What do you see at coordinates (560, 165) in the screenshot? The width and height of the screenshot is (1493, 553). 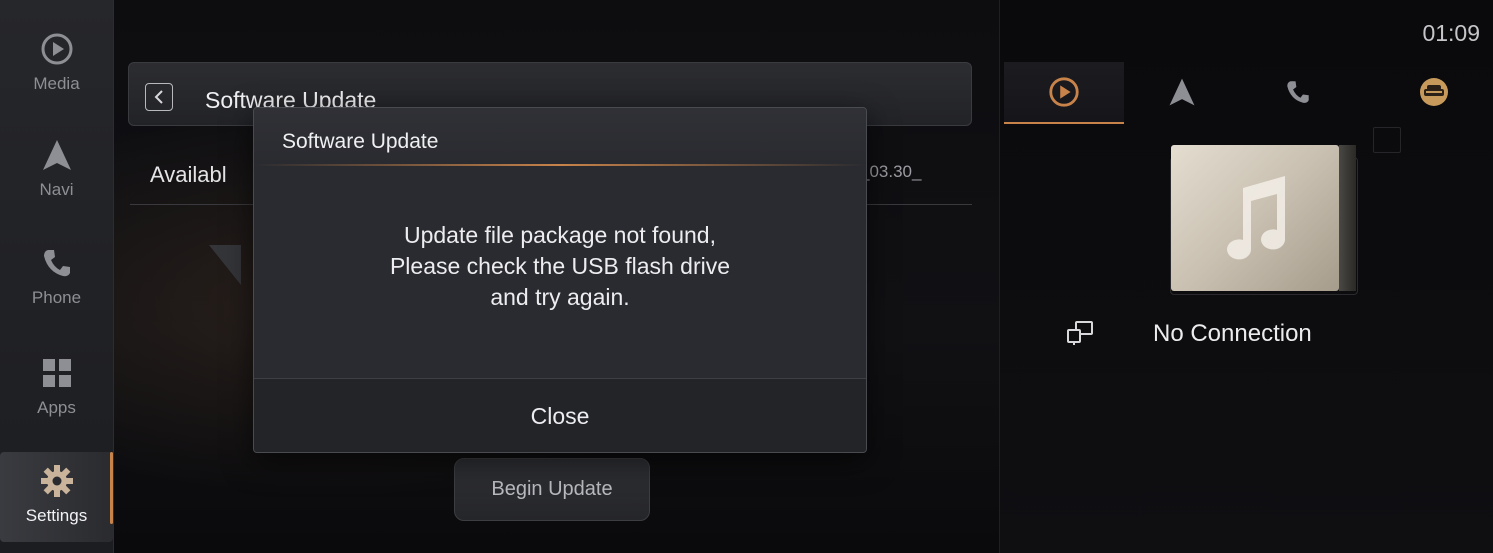 I see `dialog-separator` at bounding box center [560, 165].